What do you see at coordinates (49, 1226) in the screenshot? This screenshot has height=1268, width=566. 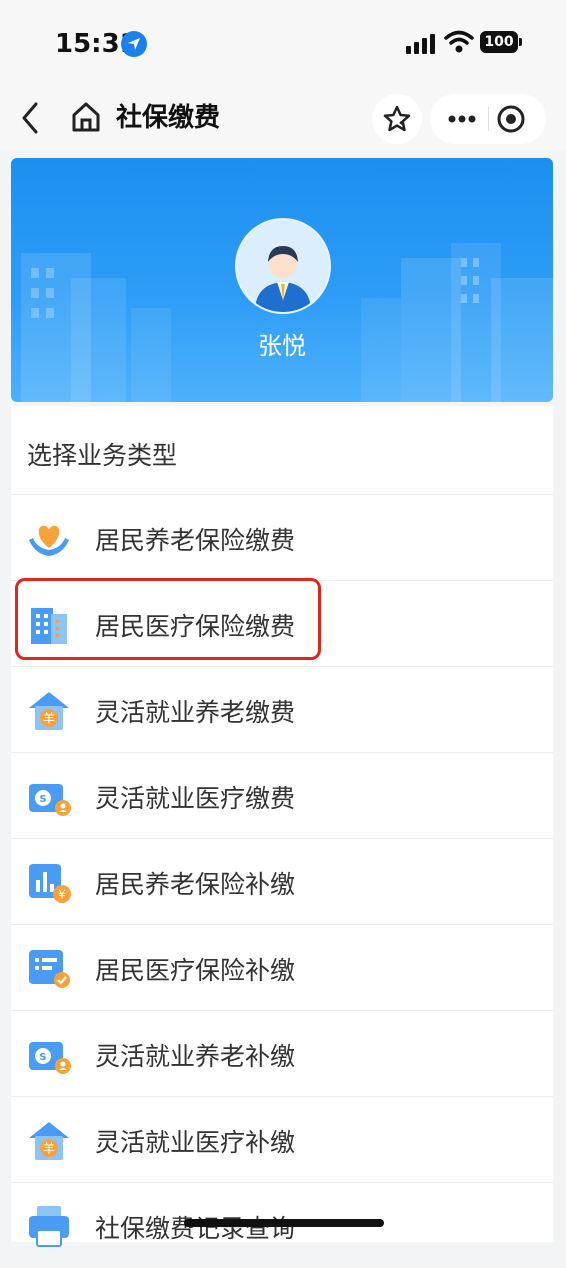 I see `printer-icon` at bounding box center [49, 1226].